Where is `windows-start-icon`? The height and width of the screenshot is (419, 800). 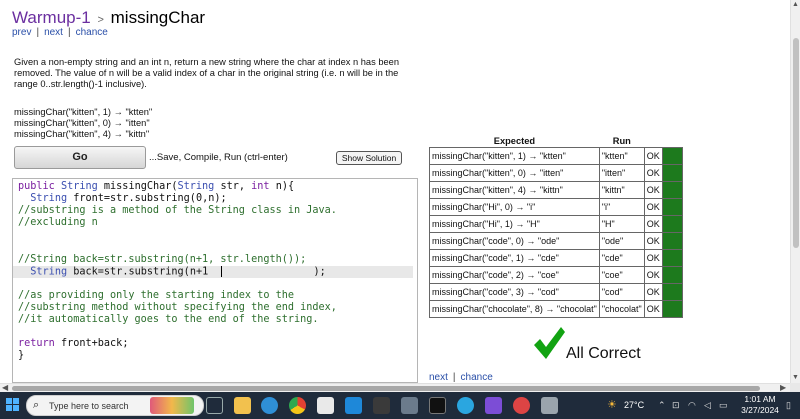 windows-start-icon is located at coordinates (13, 405).